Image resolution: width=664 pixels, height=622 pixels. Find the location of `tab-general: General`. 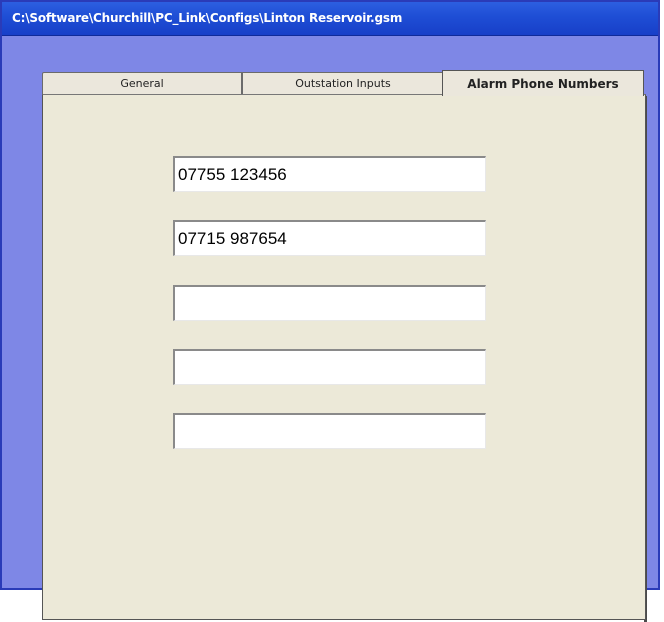

tab-general: General is located at coordinates (142, 83).